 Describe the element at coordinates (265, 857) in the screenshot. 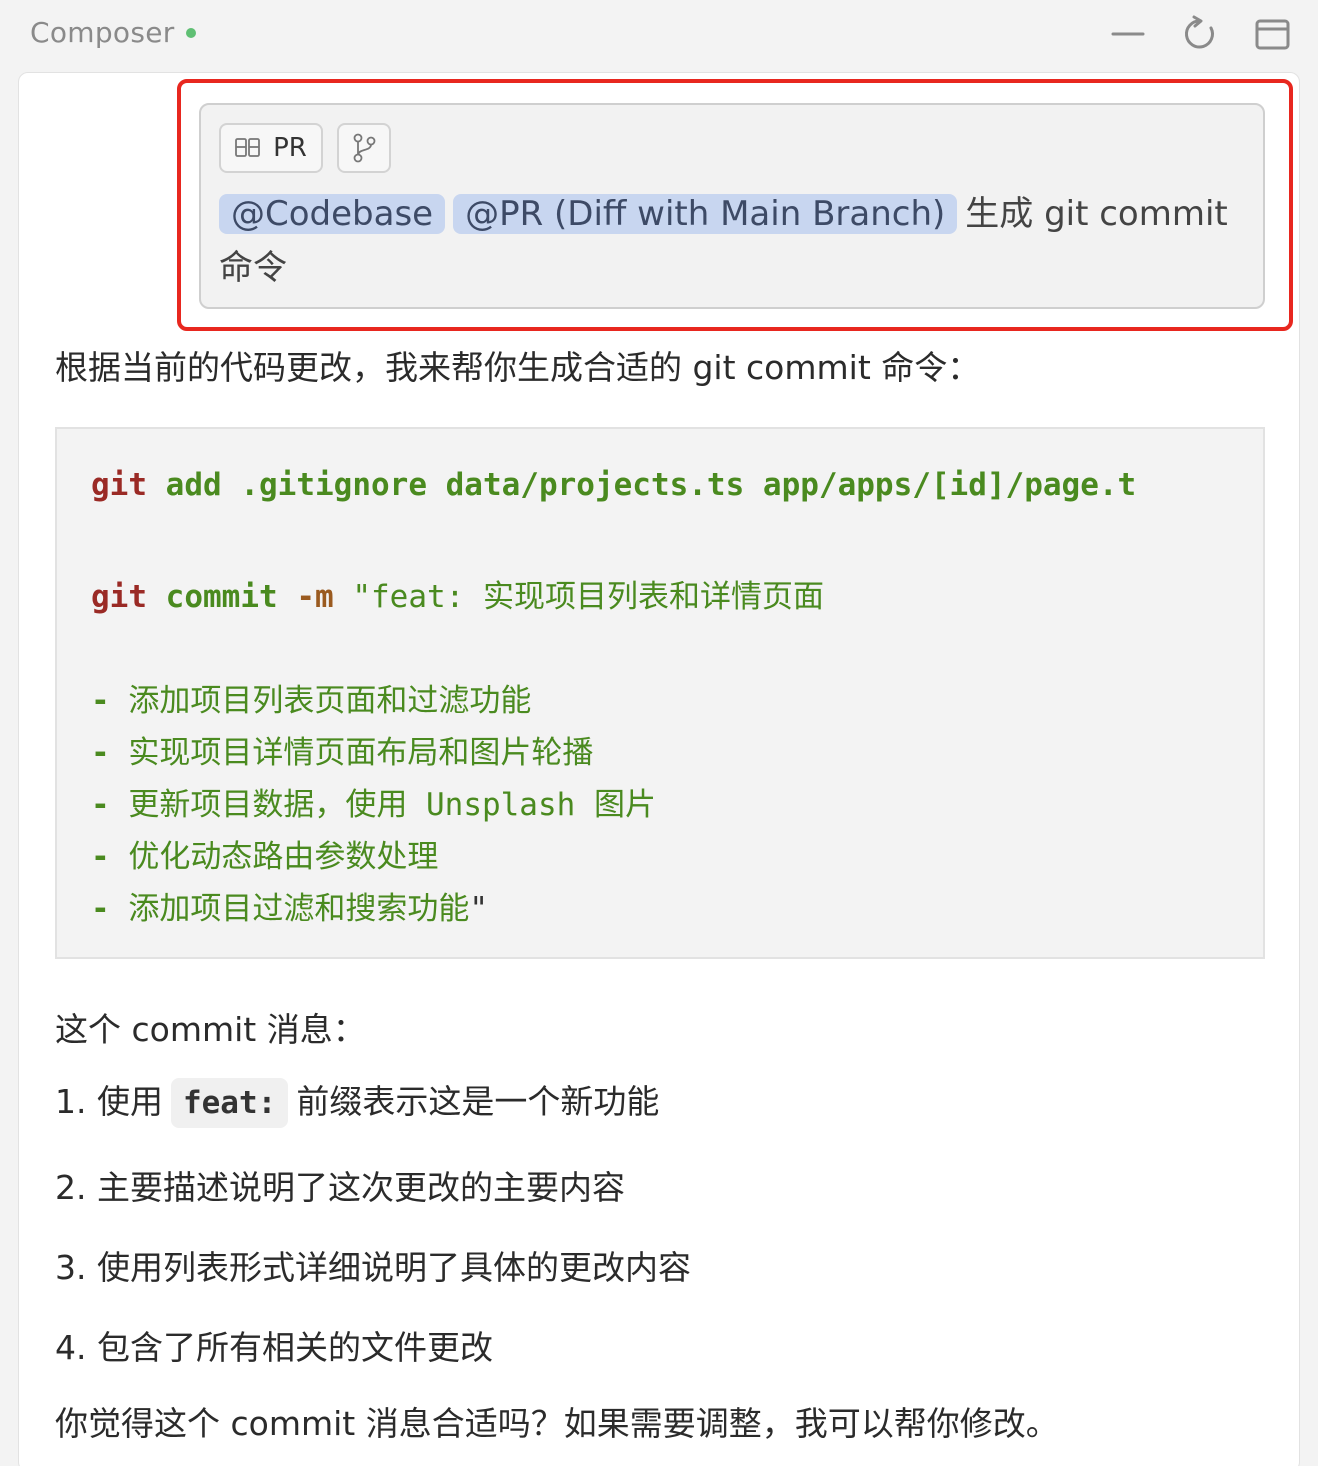

I see `code-bullet: - 优化动态路由参数处理` at that location.